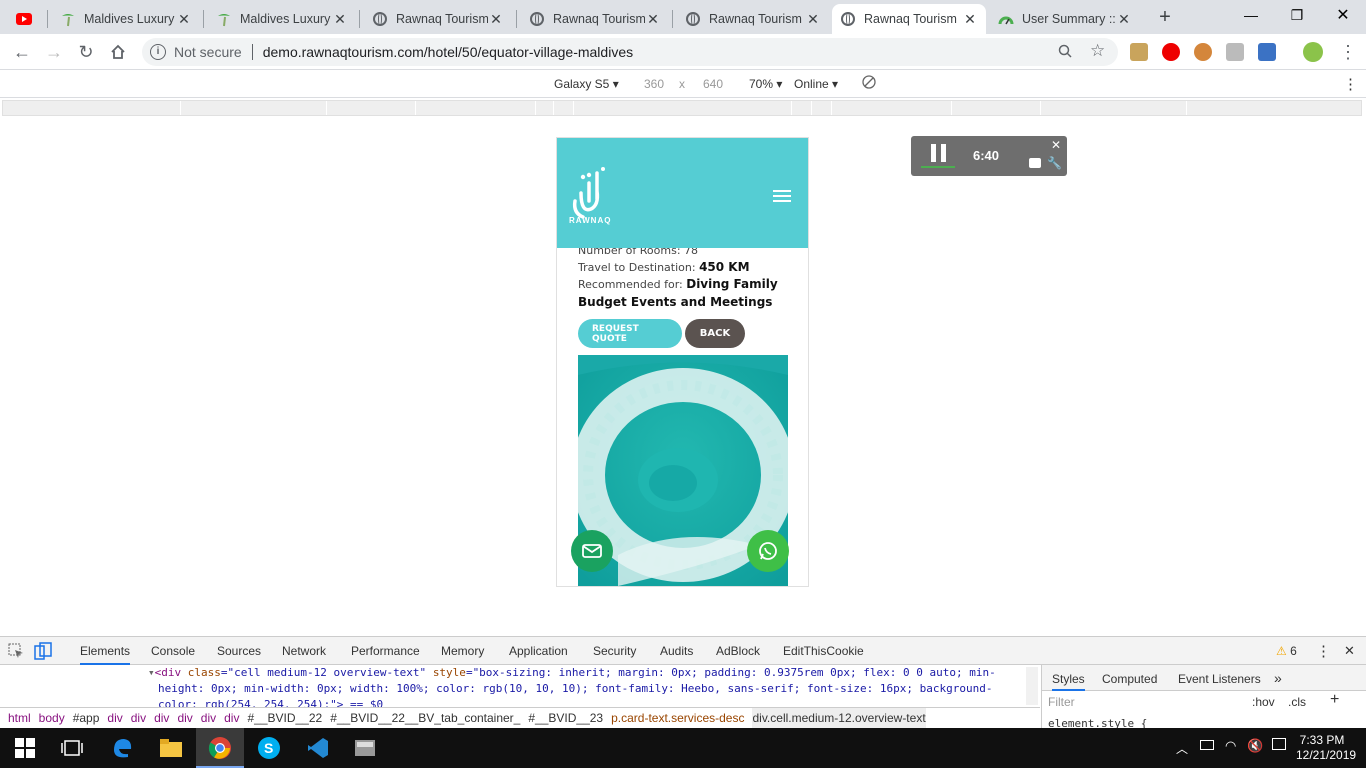  Describe the element at coordinates (1171, 52) in the screenshot. I see `adblock-icon` at that location.